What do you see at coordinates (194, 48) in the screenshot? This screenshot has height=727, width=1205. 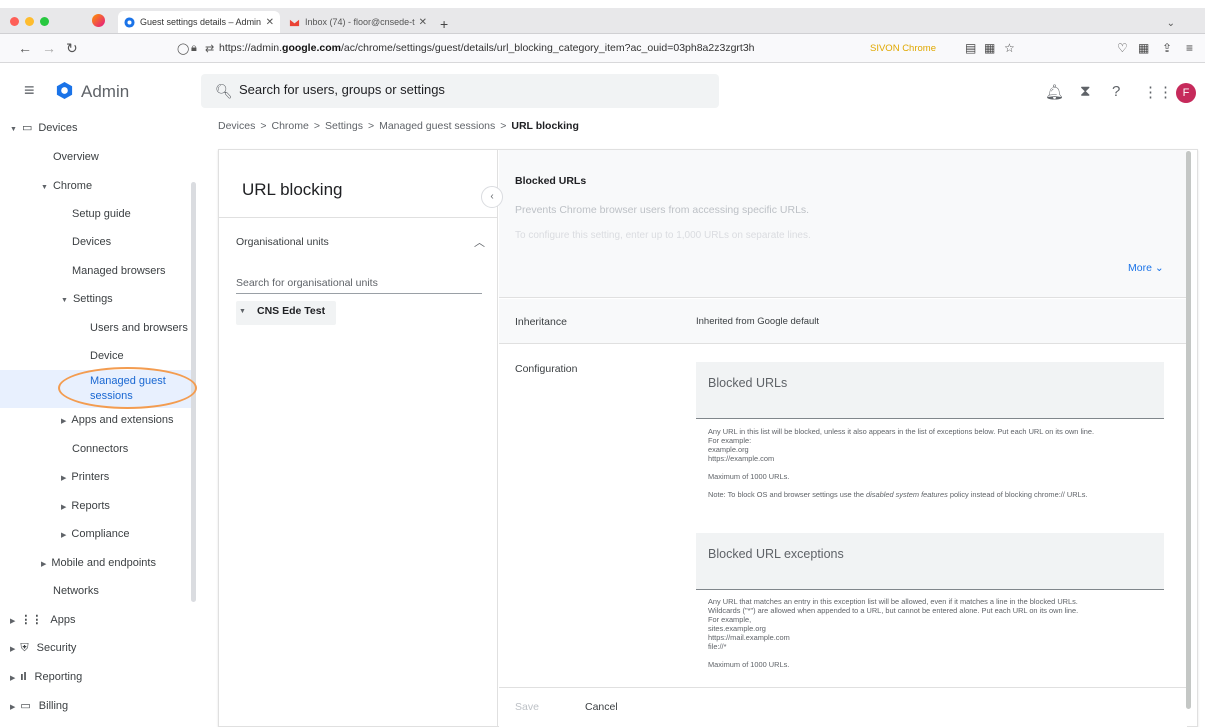 I see `lock-icon: 🔒︎` at bounding box center [194, 48].